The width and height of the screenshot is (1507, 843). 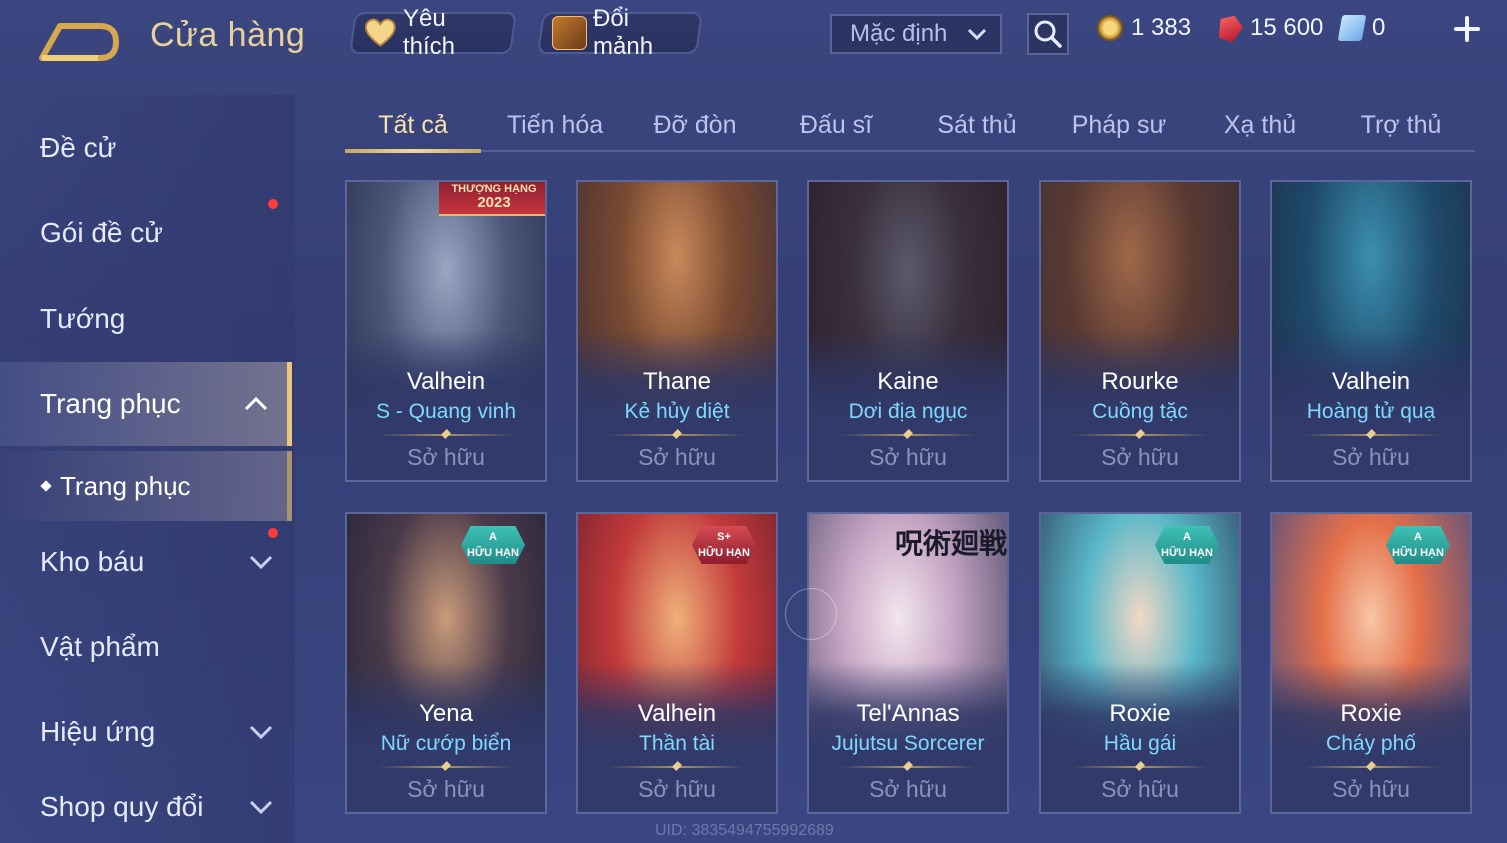 I want to click on sidebar-item-label: Tướng, so click(x=83, y=318).